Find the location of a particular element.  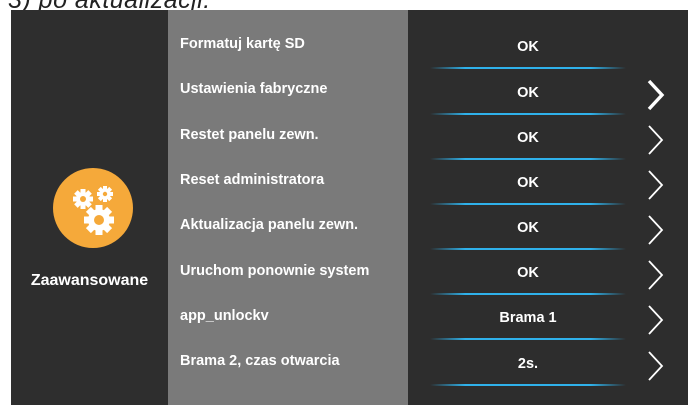

reset-admin-button: OK is located at coordinates (528, 183).